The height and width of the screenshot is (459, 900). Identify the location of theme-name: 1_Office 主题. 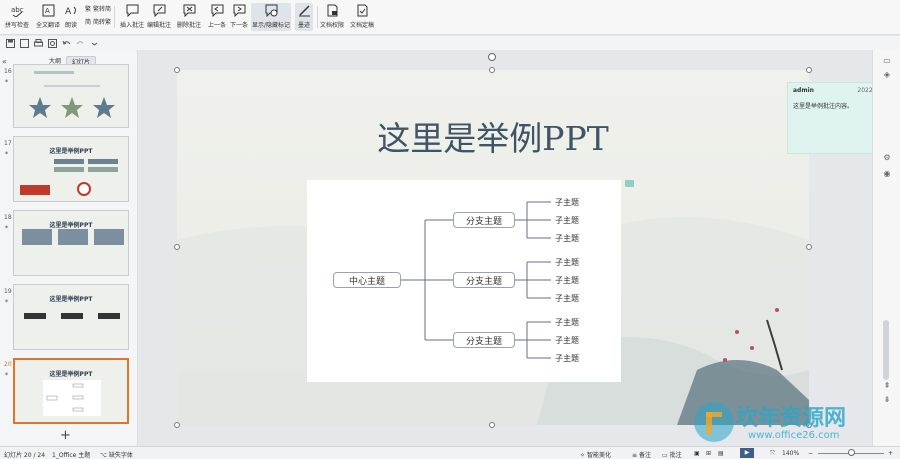
(71, 454).